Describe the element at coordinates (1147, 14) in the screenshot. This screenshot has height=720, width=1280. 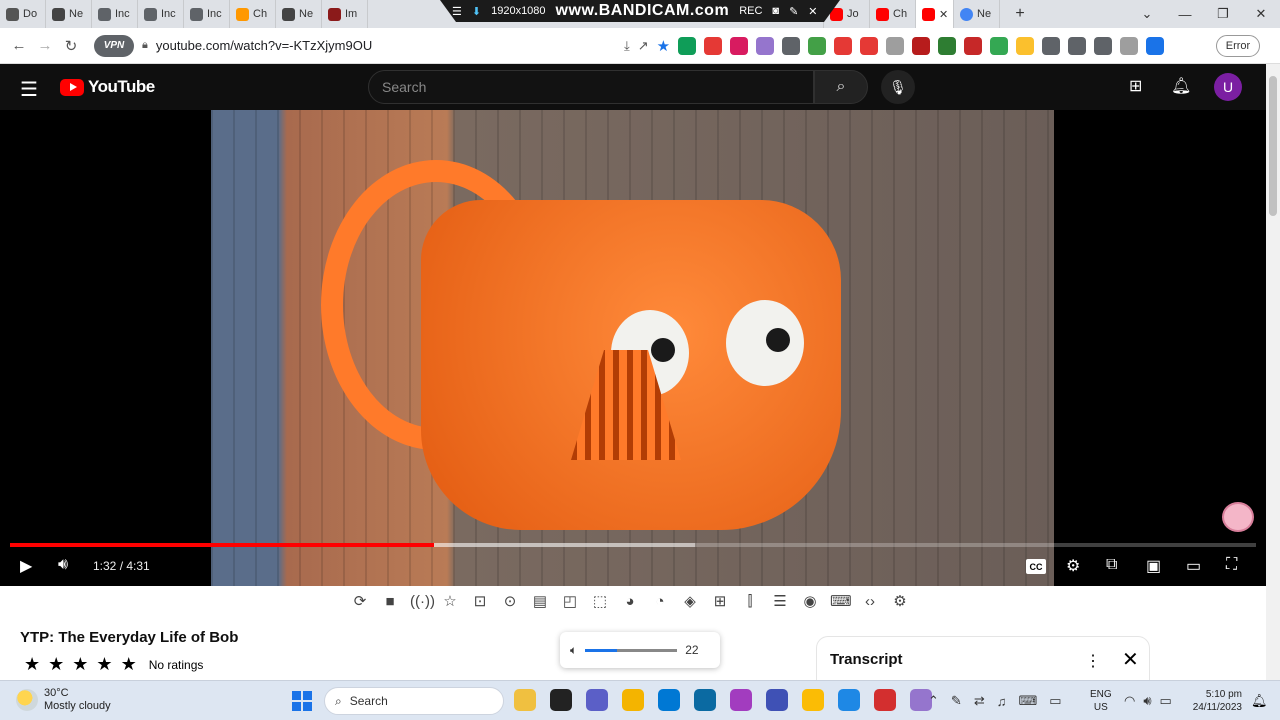
I see `tab-search-icon: ⌄` at that location.